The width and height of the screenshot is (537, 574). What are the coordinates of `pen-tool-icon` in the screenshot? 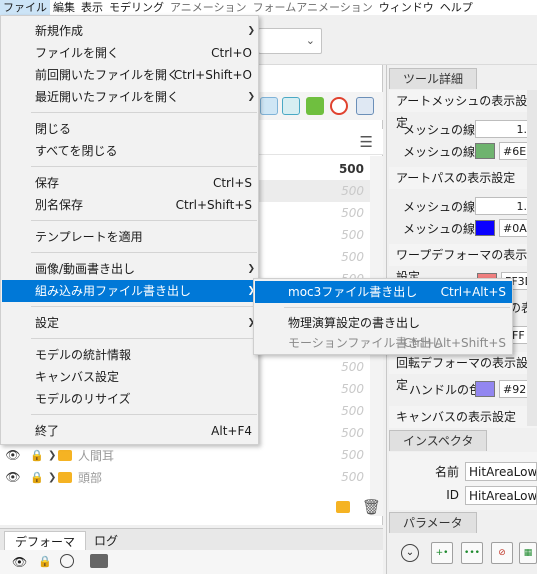 It's located at (365, 106).